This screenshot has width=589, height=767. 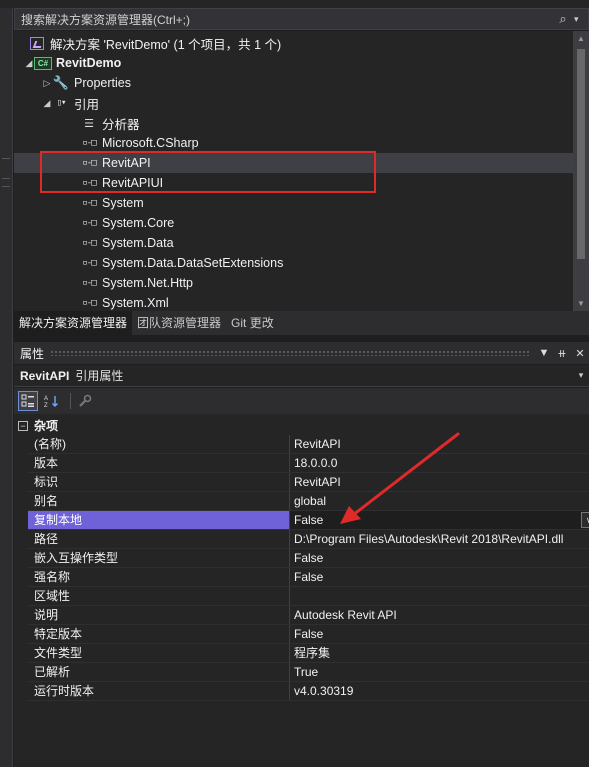 I want to click on property-name: 区域性, so click(x=159, y=596).